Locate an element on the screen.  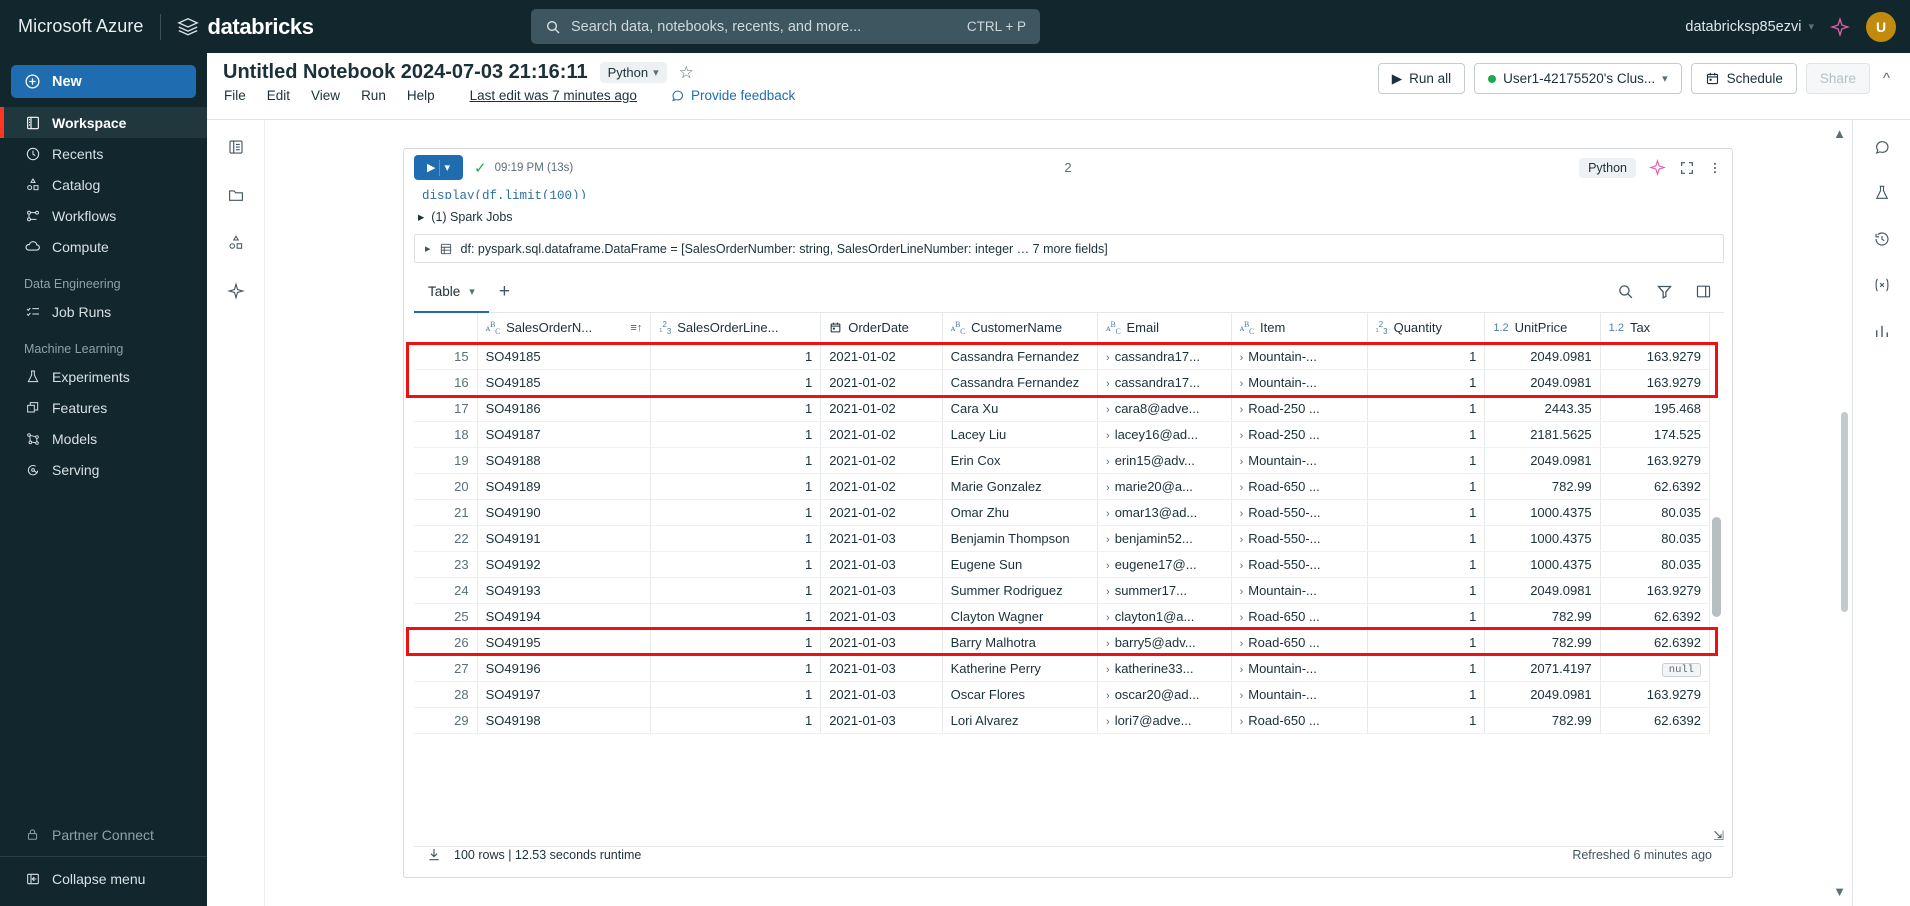
databricks-logo: databricks is located at coordinates (245, 27).